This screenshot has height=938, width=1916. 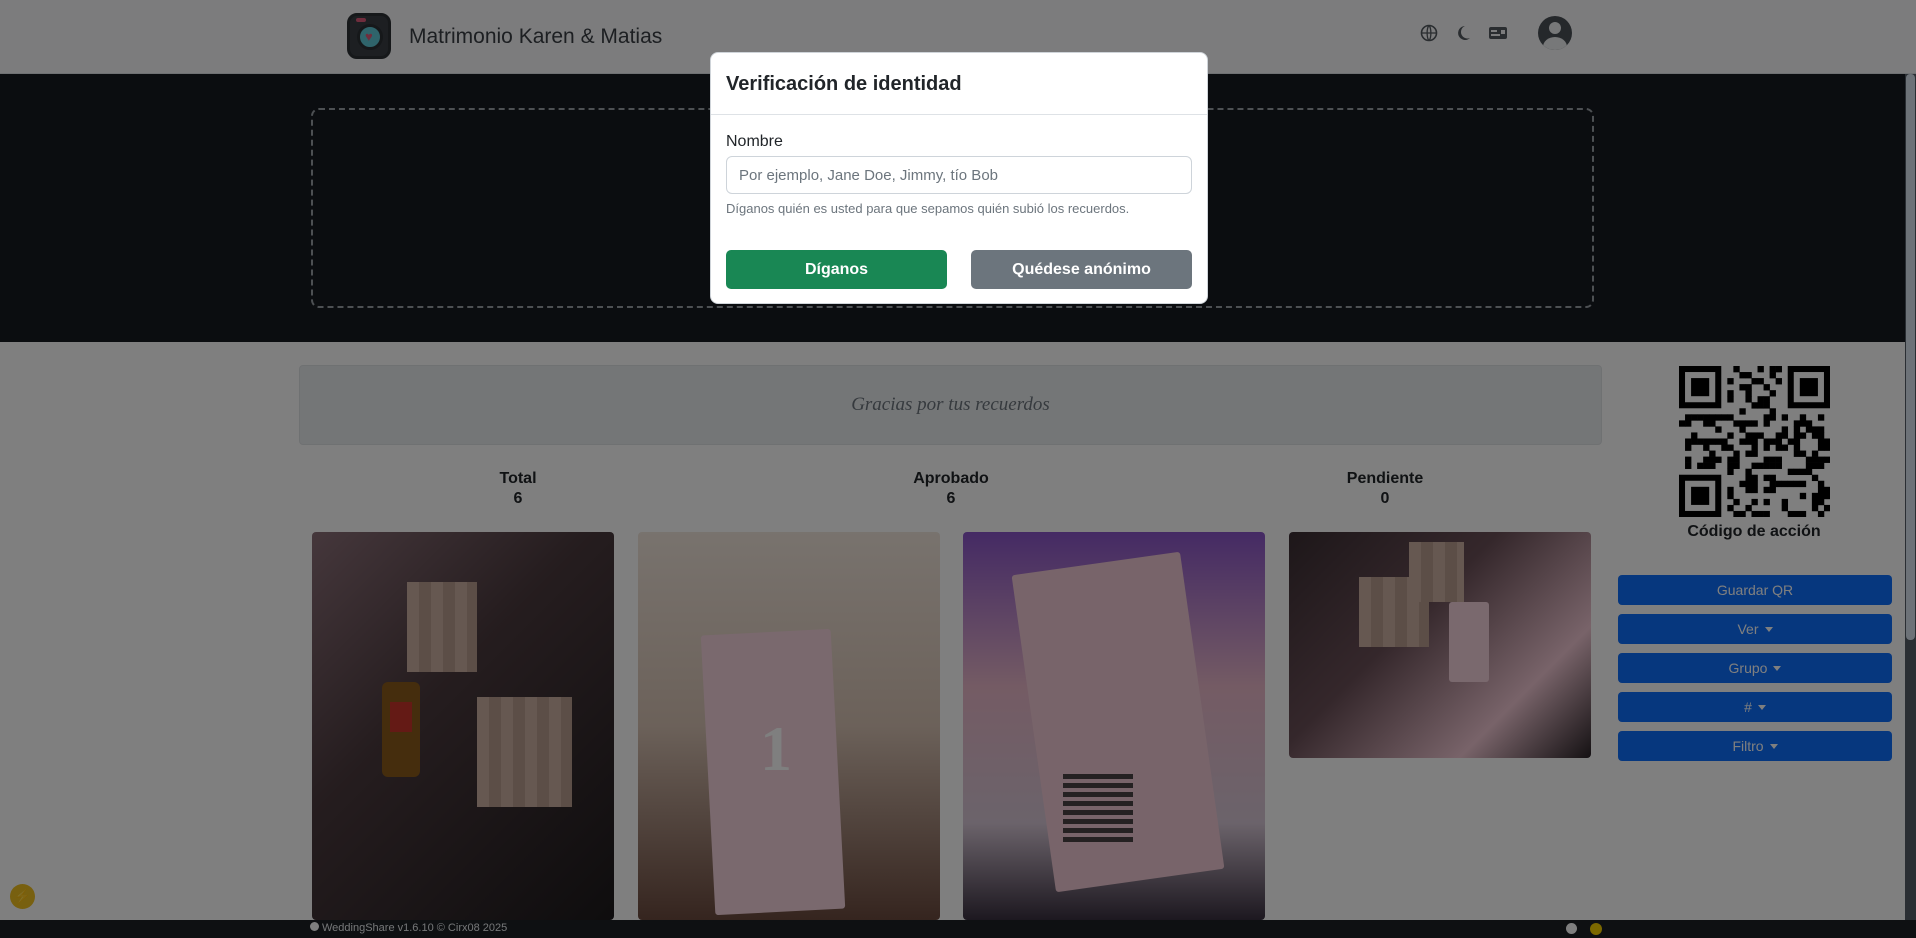 I want to click on tell-us-button: Díganos, so click(x=836, y=269).